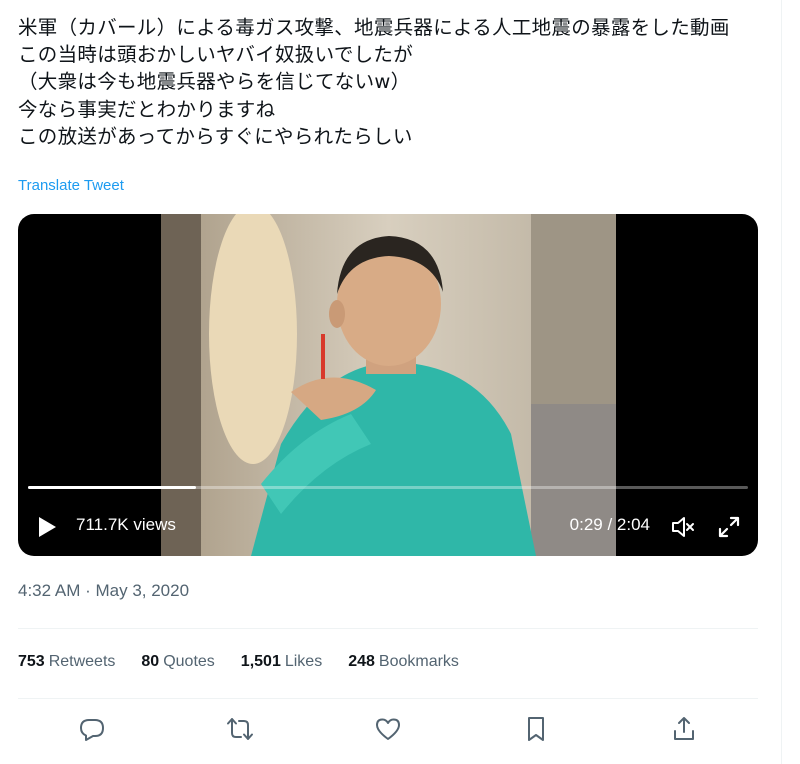  What do you see at coordinates (418, 661) in the screenshot?
I see `bookmarks-label: Bookmarks` at bounding box center [418, 661].